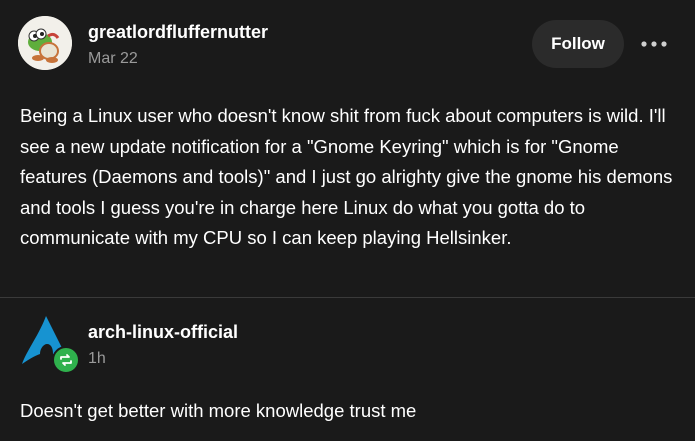 The height and width of the screenshot is (441, 695). I want to click on more-options-button, so click(654, 44).